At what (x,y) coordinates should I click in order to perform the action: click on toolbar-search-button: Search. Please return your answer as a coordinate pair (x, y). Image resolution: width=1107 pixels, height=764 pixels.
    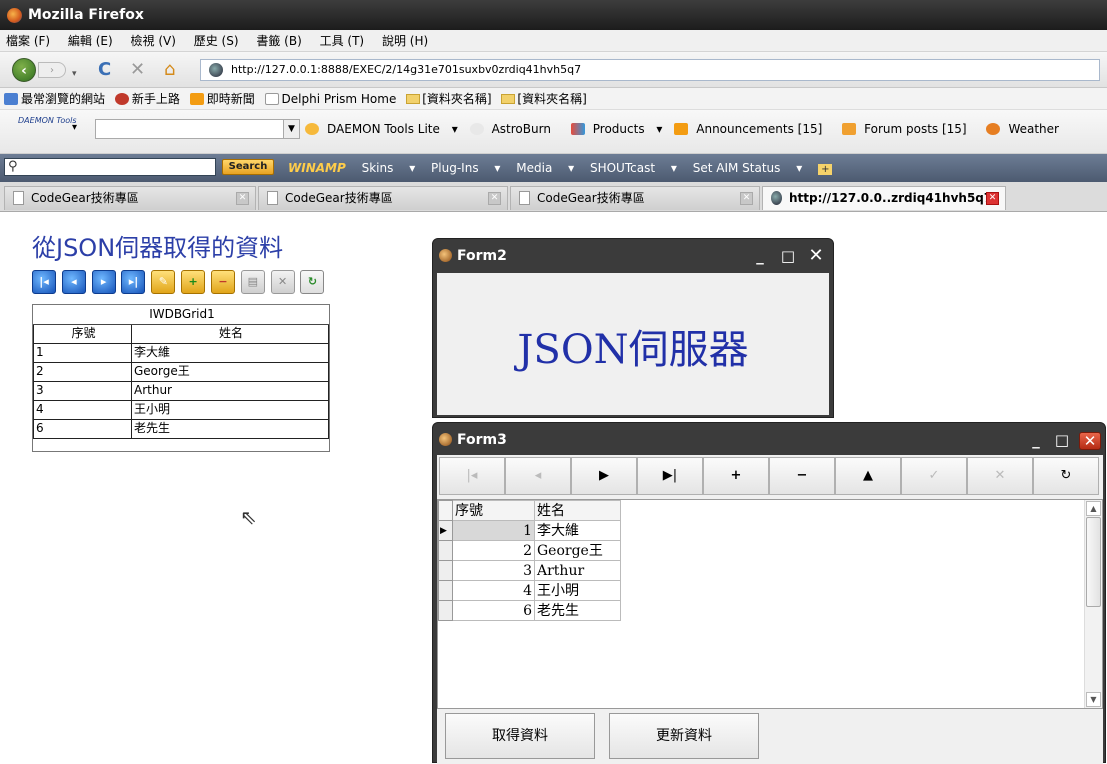
    Looking at the image, I should click on (248, 167).